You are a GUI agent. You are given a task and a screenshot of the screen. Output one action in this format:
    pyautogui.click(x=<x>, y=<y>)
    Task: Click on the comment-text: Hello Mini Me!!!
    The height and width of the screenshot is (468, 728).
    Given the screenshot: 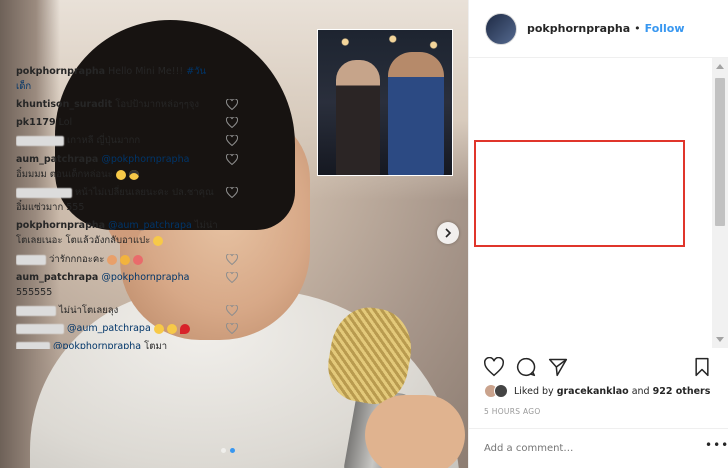 What is the action you would take?
    pyautogui.click(x=146, y=71)
    